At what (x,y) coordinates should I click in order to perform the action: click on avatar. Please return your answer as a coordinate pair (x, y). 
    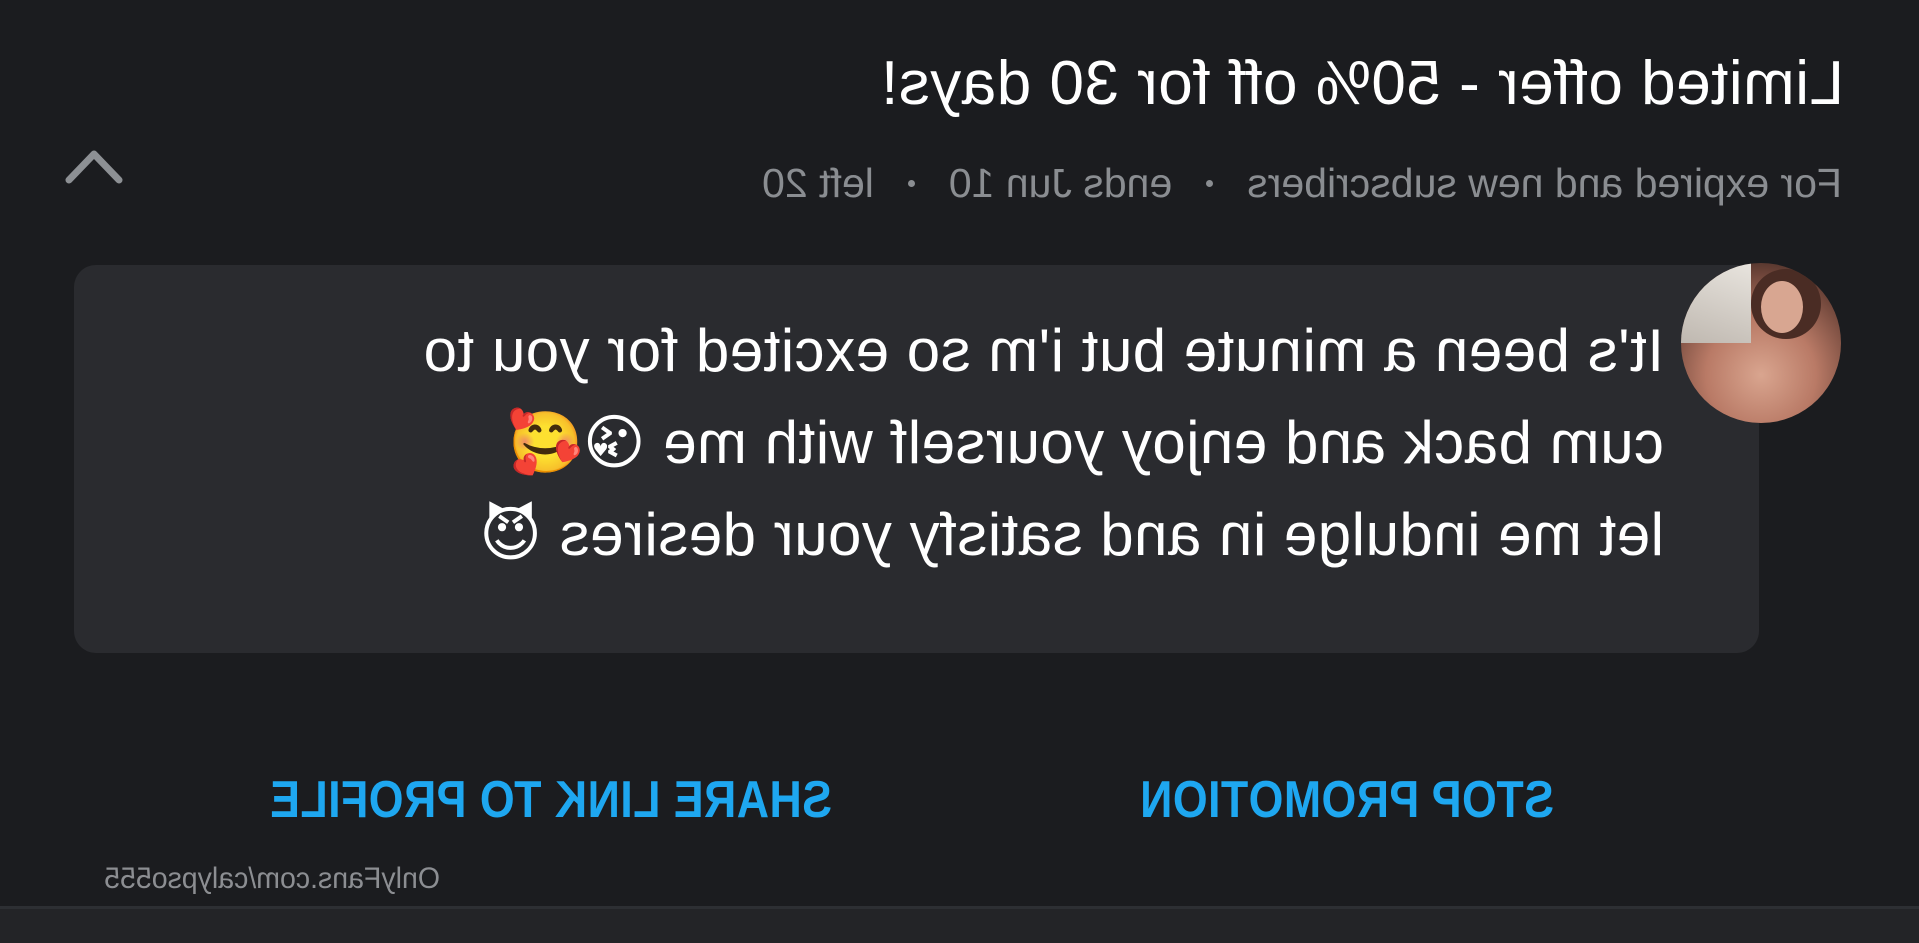
    Looking at the image, I should click on (1761, 343).